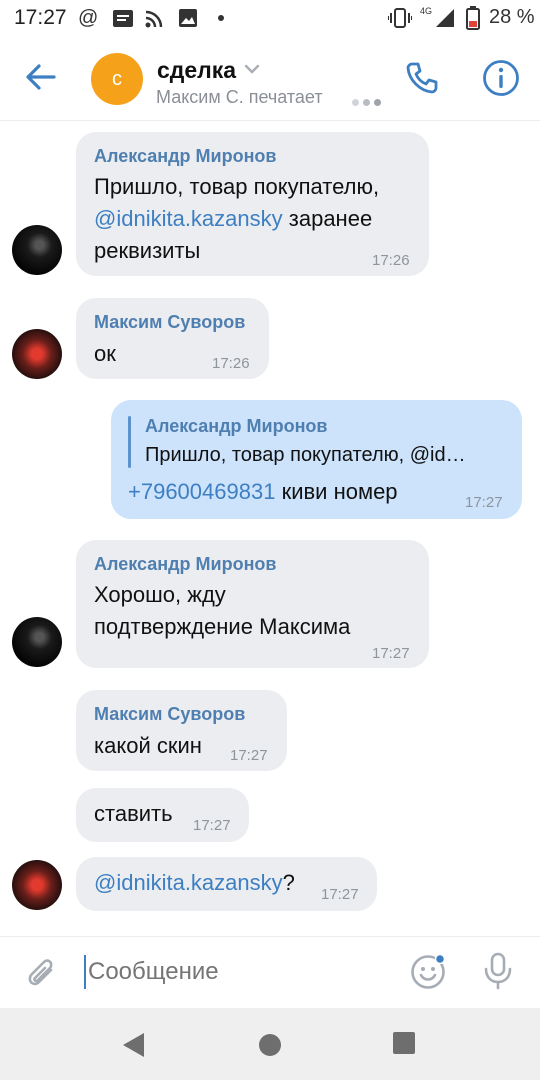 The image size is (540, 1080). What do you see at coordinates (160, 594) in the screenshot?
I see `message-text: Хорошо, жду` at bounding box center [160, 594].